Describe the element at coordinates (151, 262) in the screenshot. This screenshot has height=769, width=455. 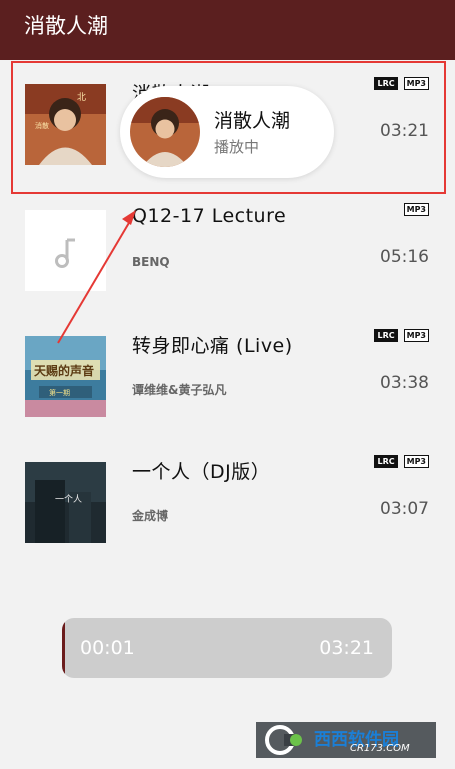
I see `song-artist: BENQ` at that location.